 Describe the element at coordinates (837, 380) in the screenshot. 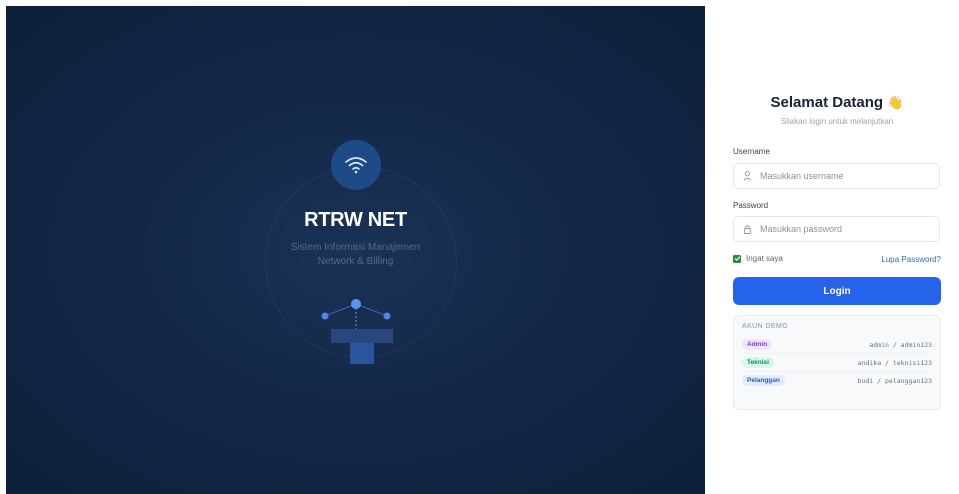

I see `demo-account-row: Pelanggan budi / pelanggan123` at that location.